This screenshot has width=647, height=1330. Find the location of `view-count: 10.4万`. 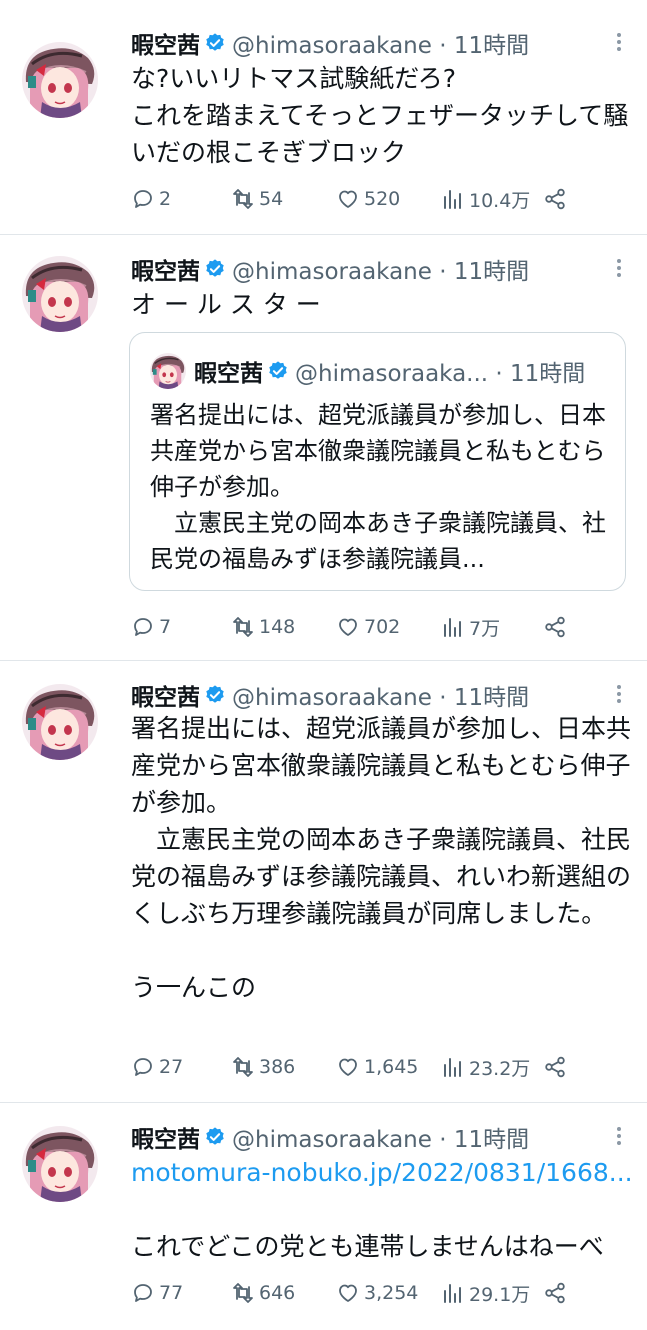

view-count: 10.4万 is located at coordinates (500, 200).